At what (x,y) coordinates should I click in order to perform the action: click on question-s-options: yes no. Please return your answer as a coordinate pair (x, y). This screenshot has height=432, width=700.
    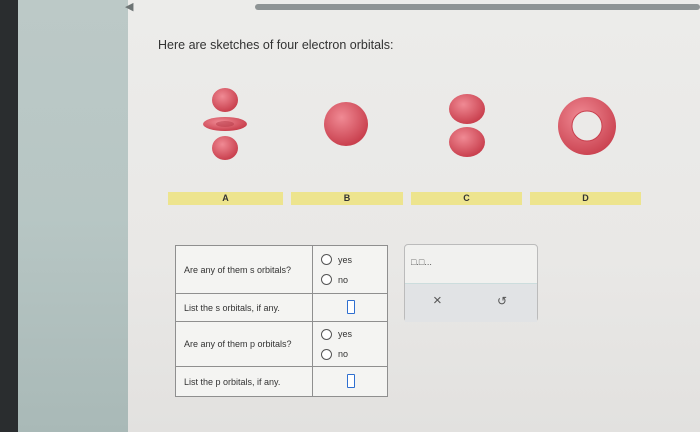
    Looking at the image, I should click on (350, 269).